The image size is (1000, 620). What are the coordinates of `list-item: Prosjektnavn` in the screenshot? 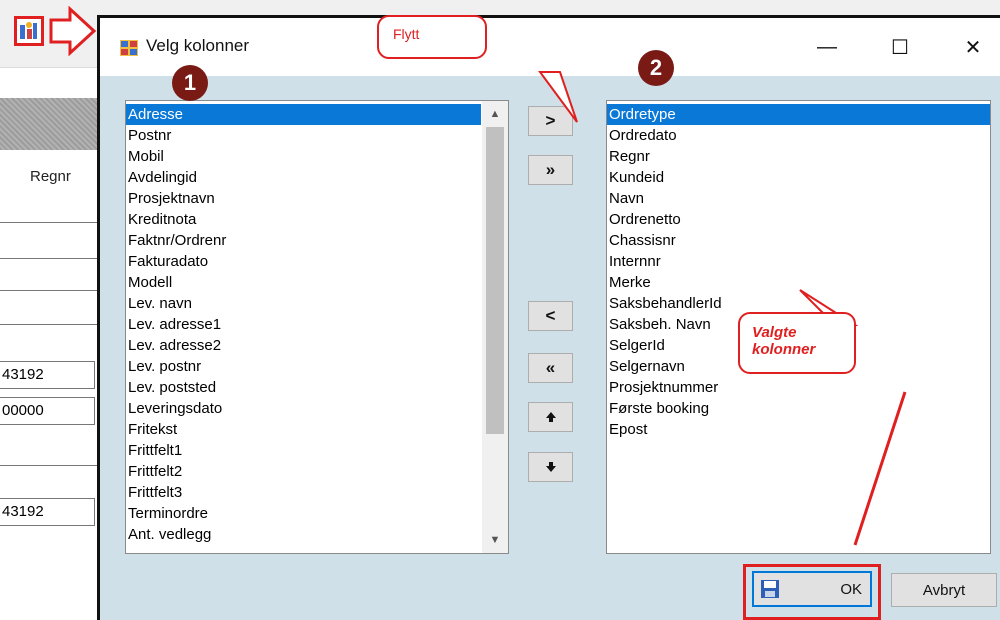 It's located at (303, 198).